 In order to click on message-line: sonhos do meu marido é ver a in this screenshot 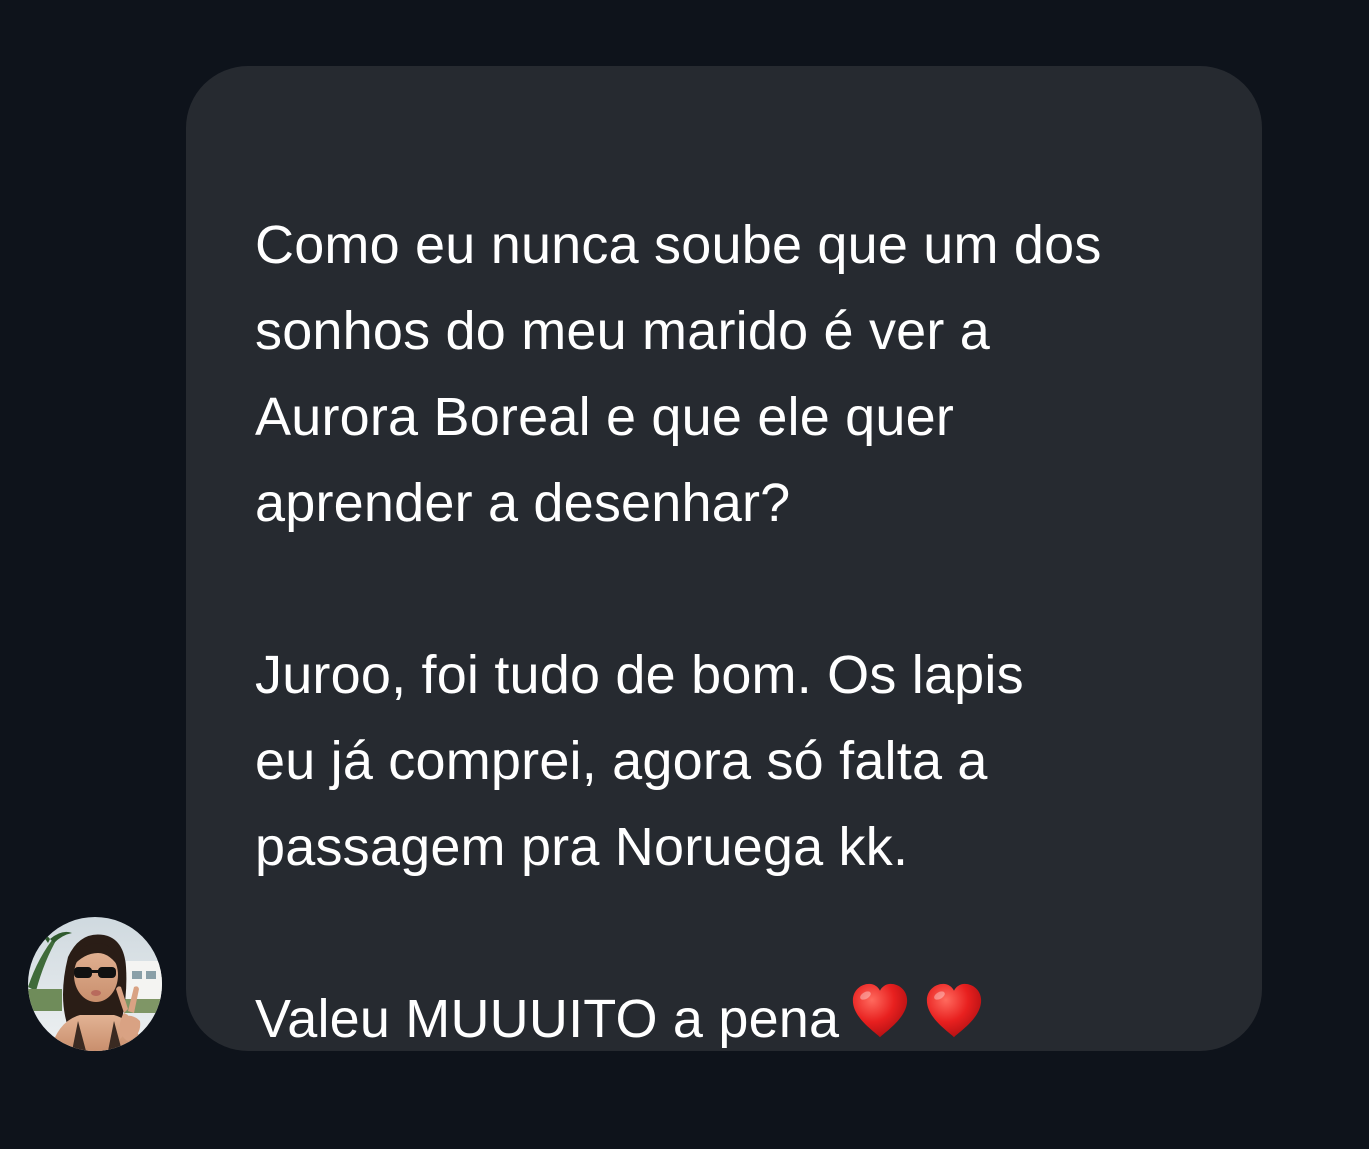, I will do `click(622, 331)`.